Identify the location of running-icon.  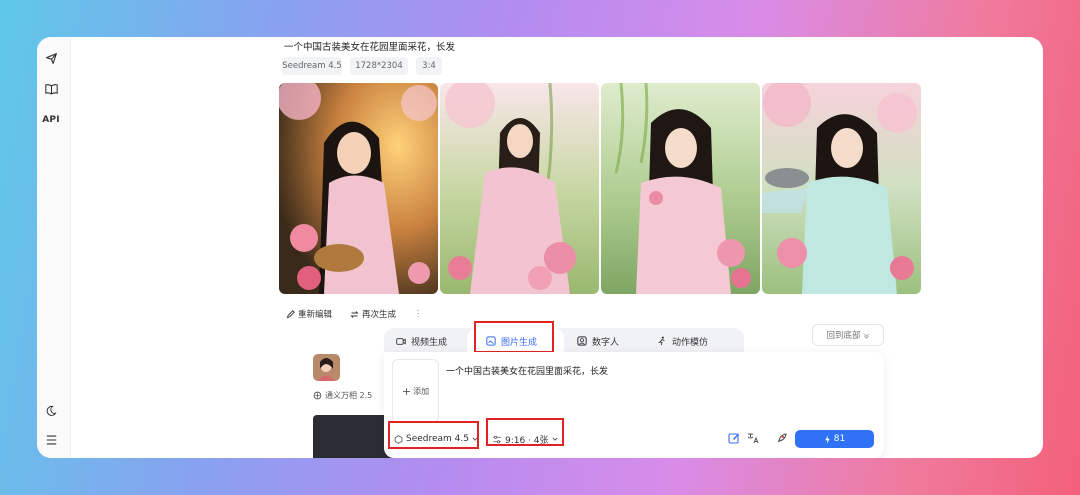
(661, 341).